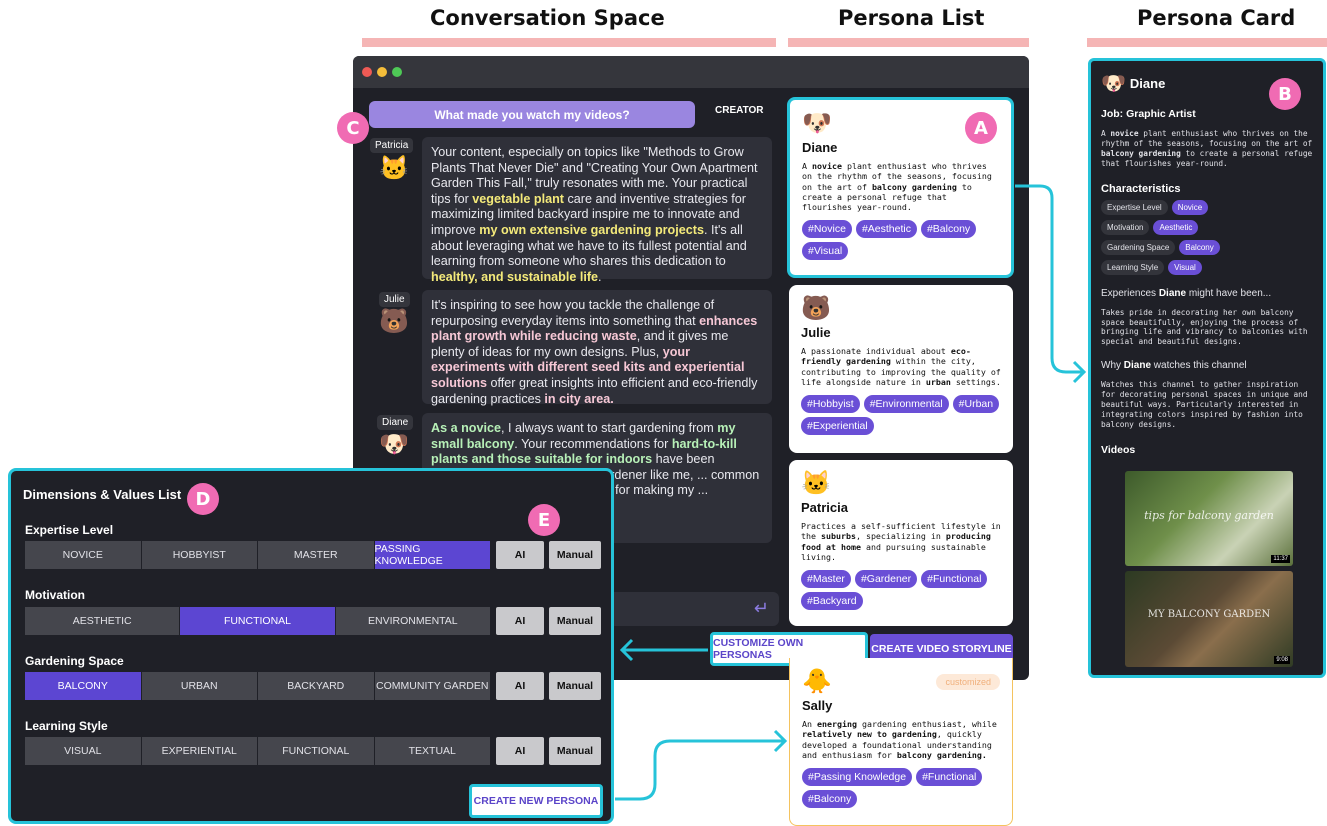  Describe the element at coordinates (432, 686) in the screenshot. I see `dimension-value-option: COMMUNITY GARDEN` at that location.